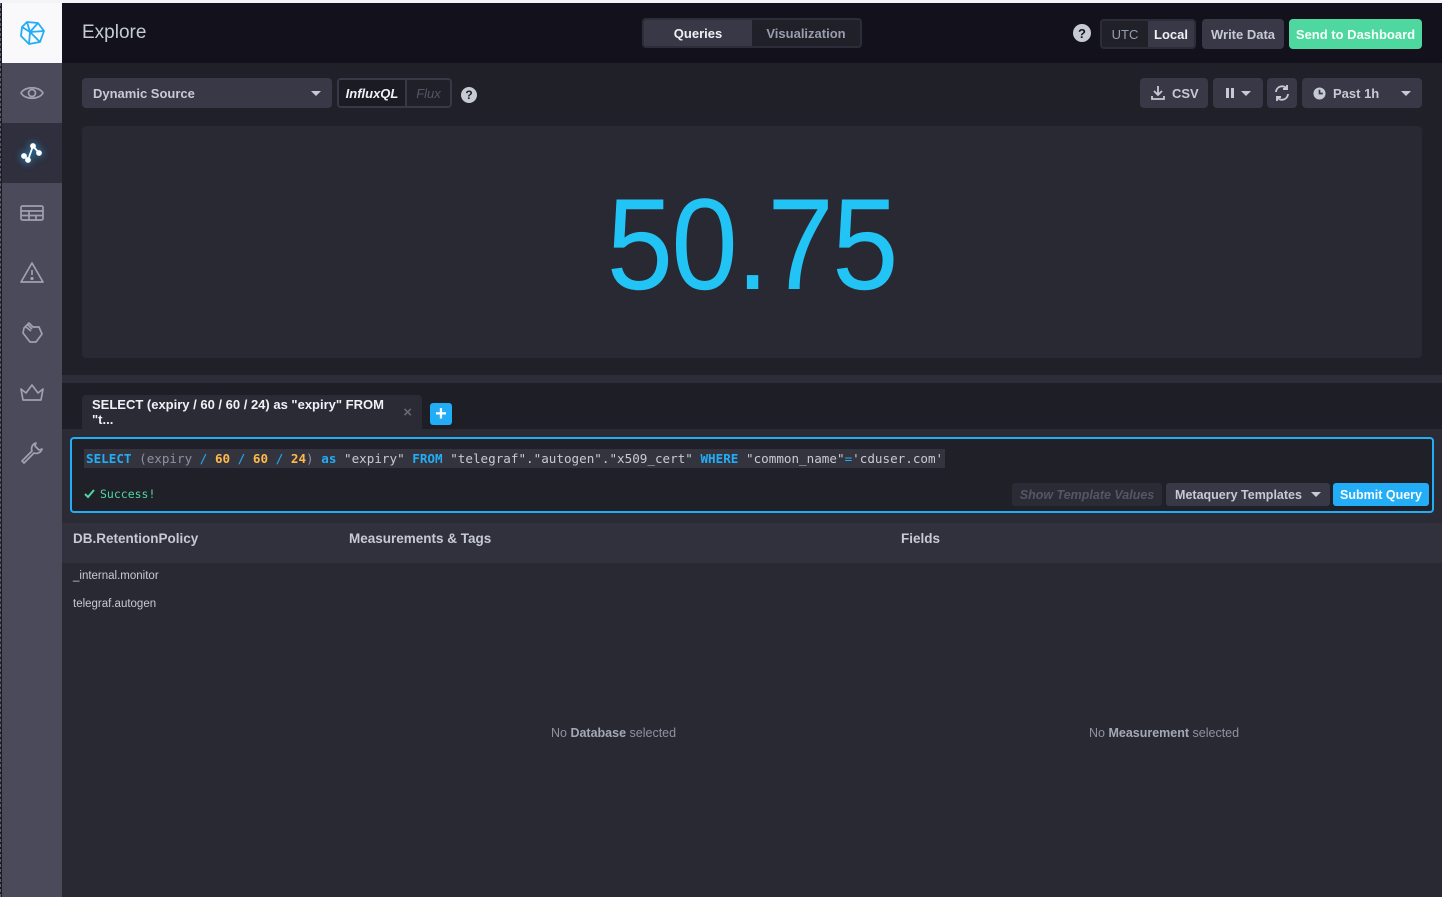 The width and height of the screenshot is (1442, 897). What do you see at coordinates (441, 414) in the screenshot?
I see `add-query-button: +` at bounding box center [441, 414].